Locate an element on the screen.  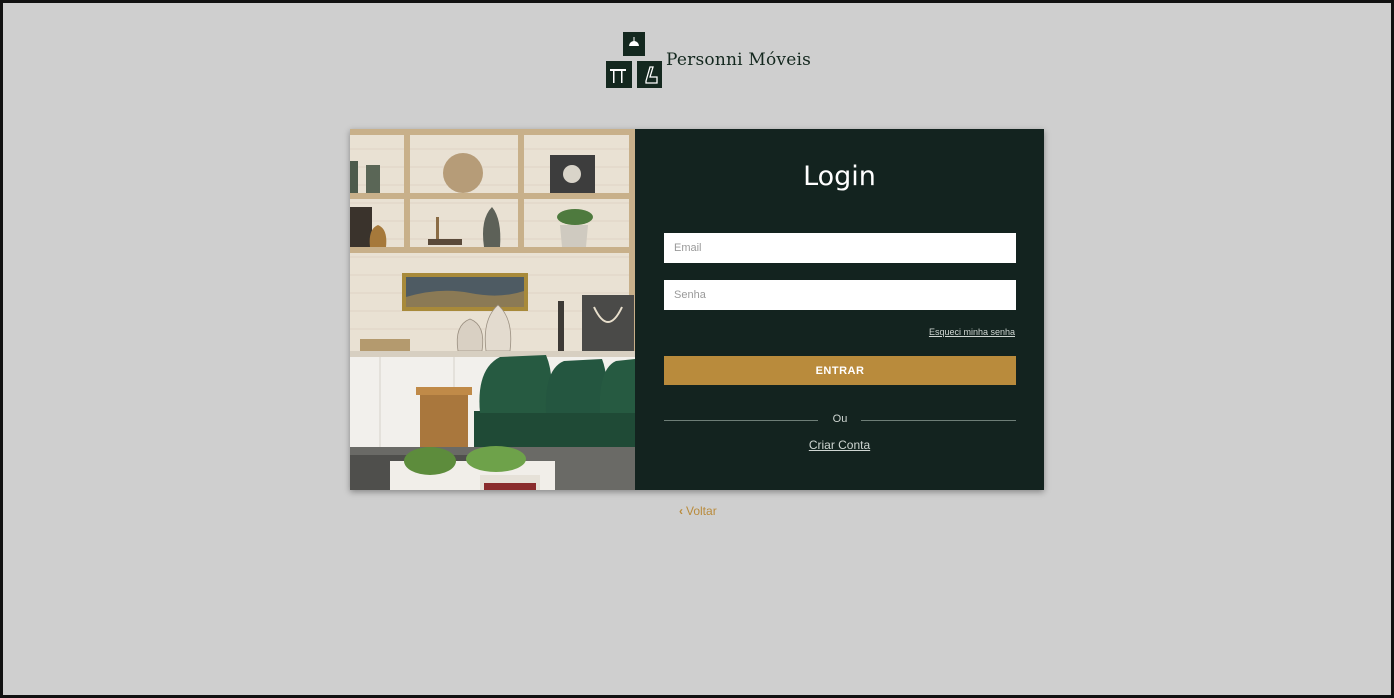
create-account-link: Criar Conta is located at coordinates (839, 445).